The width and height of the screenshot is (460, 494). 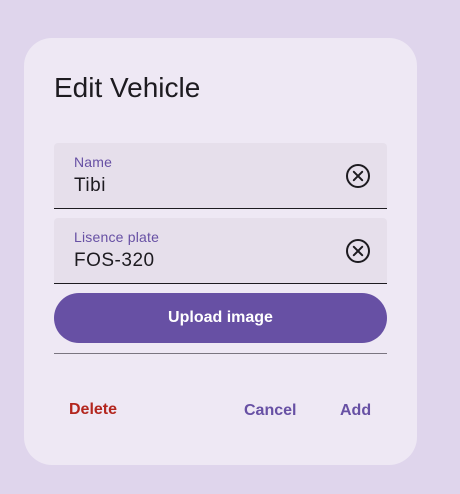 I want to click on clear-license-plate-icon, so click(x=358, y=251).